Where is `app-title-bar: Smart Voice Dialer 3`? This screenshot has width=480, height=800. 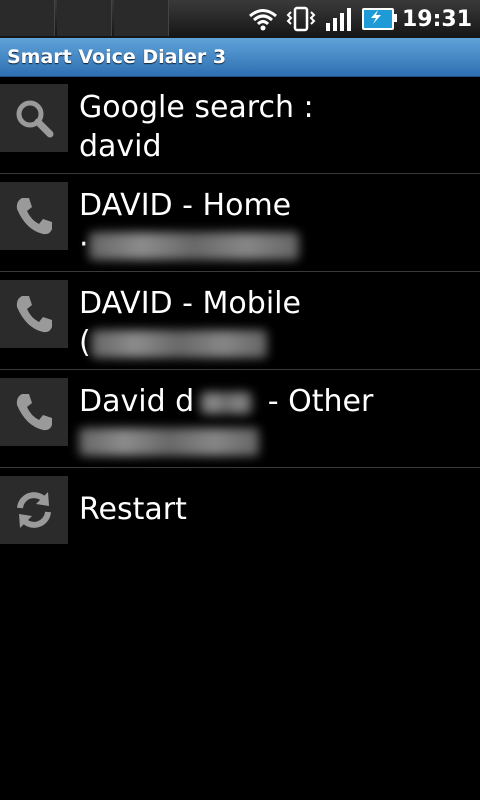
app-title-bar: Smart Voice Dialer 3 is located at coordinates (240, 57).